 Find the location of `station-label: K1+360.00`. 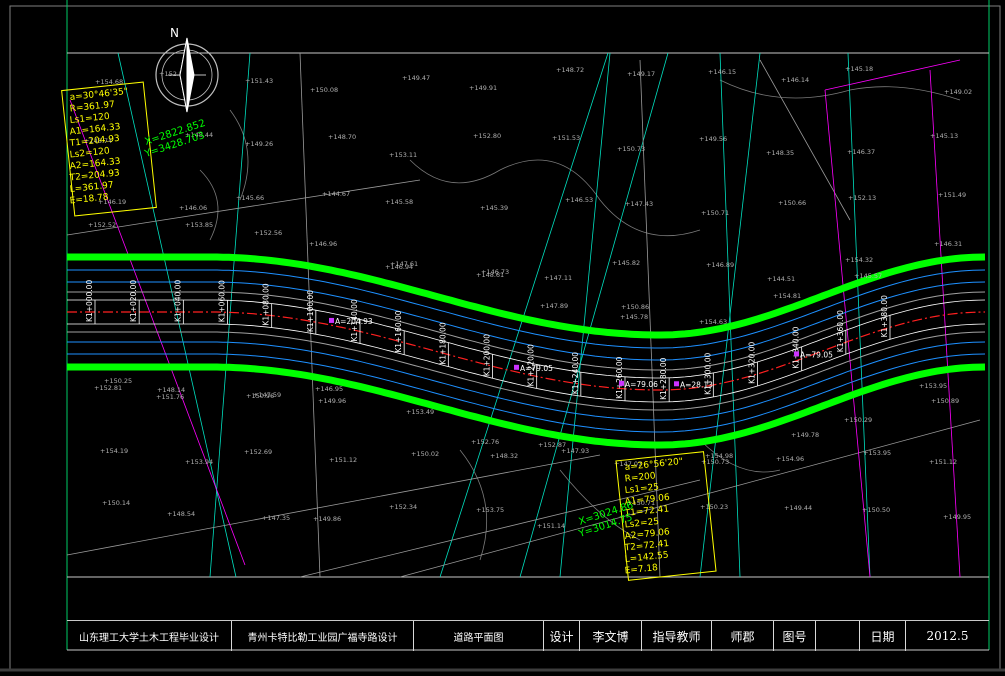

station-label: K1+360.00 is located at coordinates (840, 331).